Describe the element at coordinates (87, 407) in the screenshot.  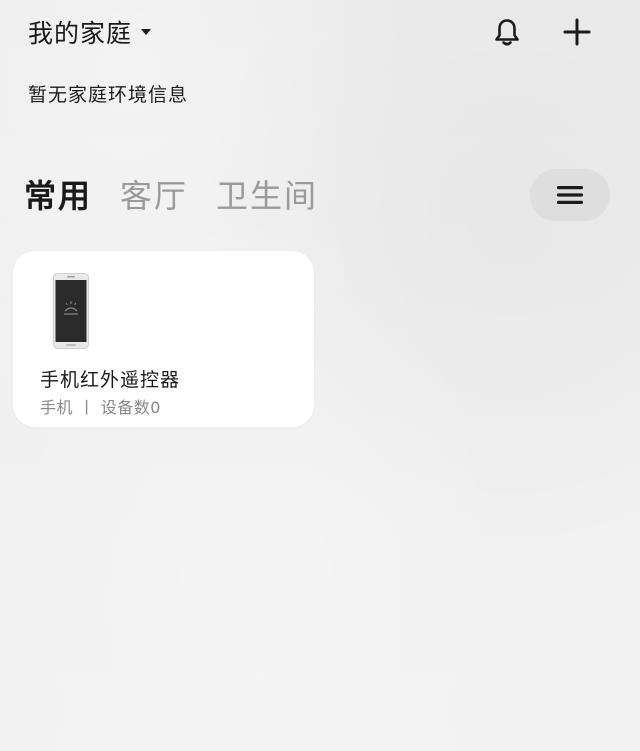
I see `meta-separator: 丨` at that location.